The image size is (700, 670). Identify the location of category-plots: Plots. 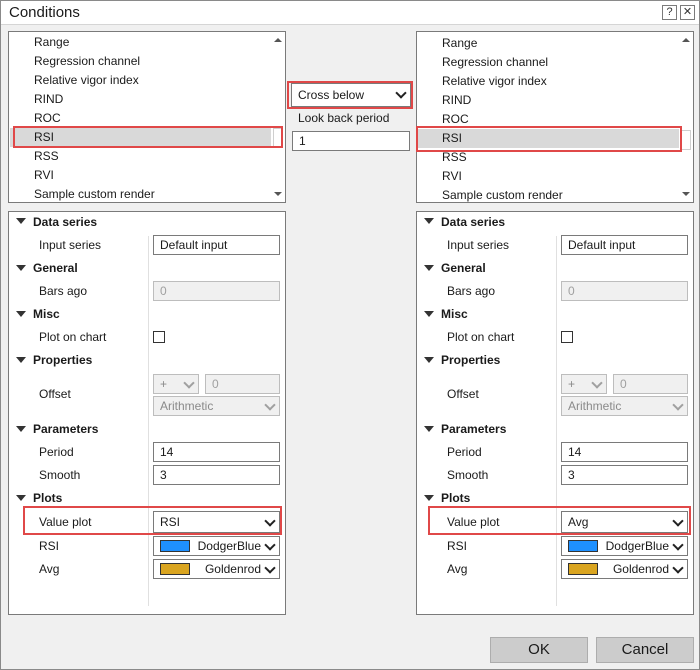
(48, 498).